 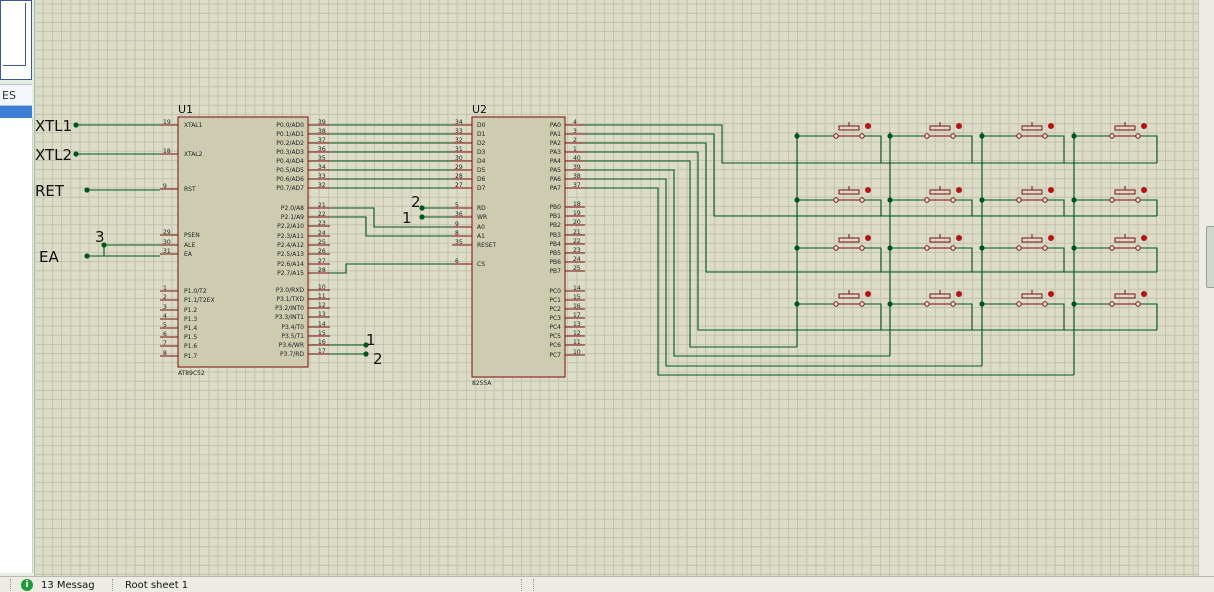 What do you see at coordinates (165, 288) in the screenshot?
I see `u1-pin-num: 1` at bounding box center [165, 288].